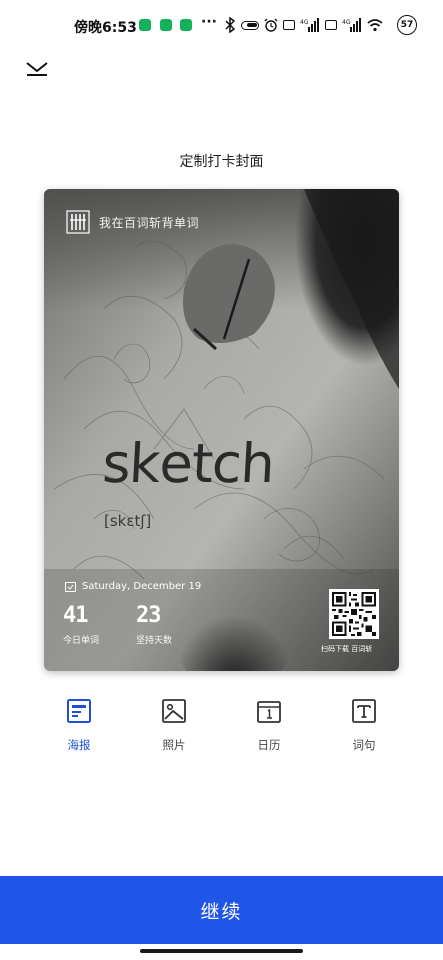 The image size is (443, 960). Describe the element at coordinates (70, 587) in the screenshot. I see `calendar-check-icon` at that location.